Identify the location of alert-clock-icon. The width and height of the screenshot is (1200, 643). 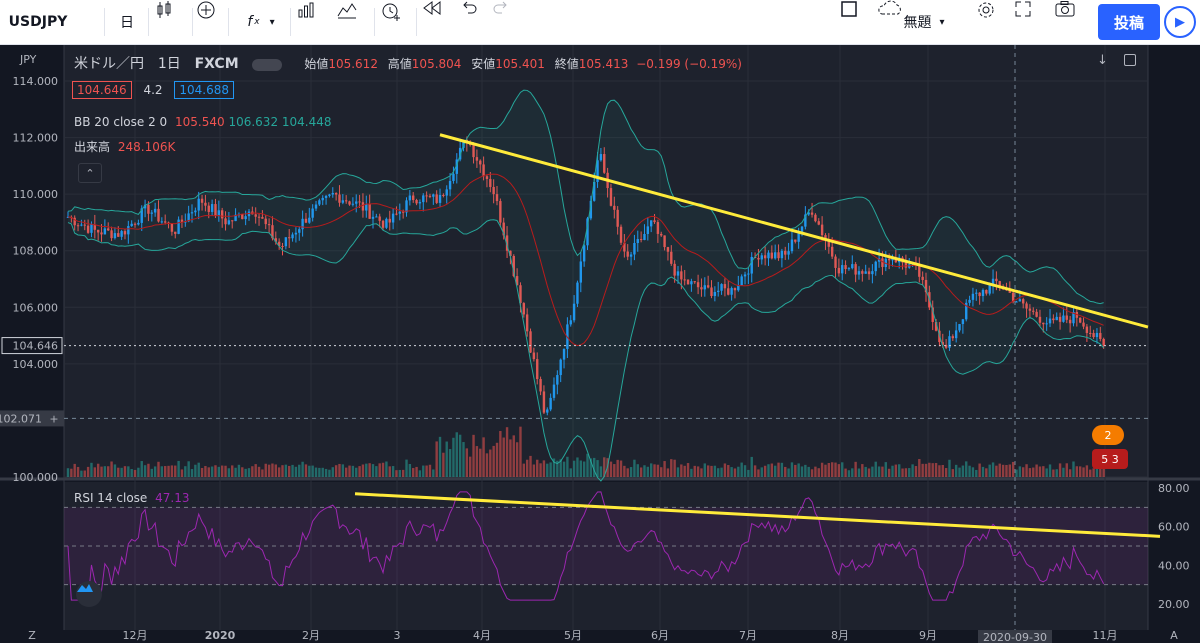
(395, 22).